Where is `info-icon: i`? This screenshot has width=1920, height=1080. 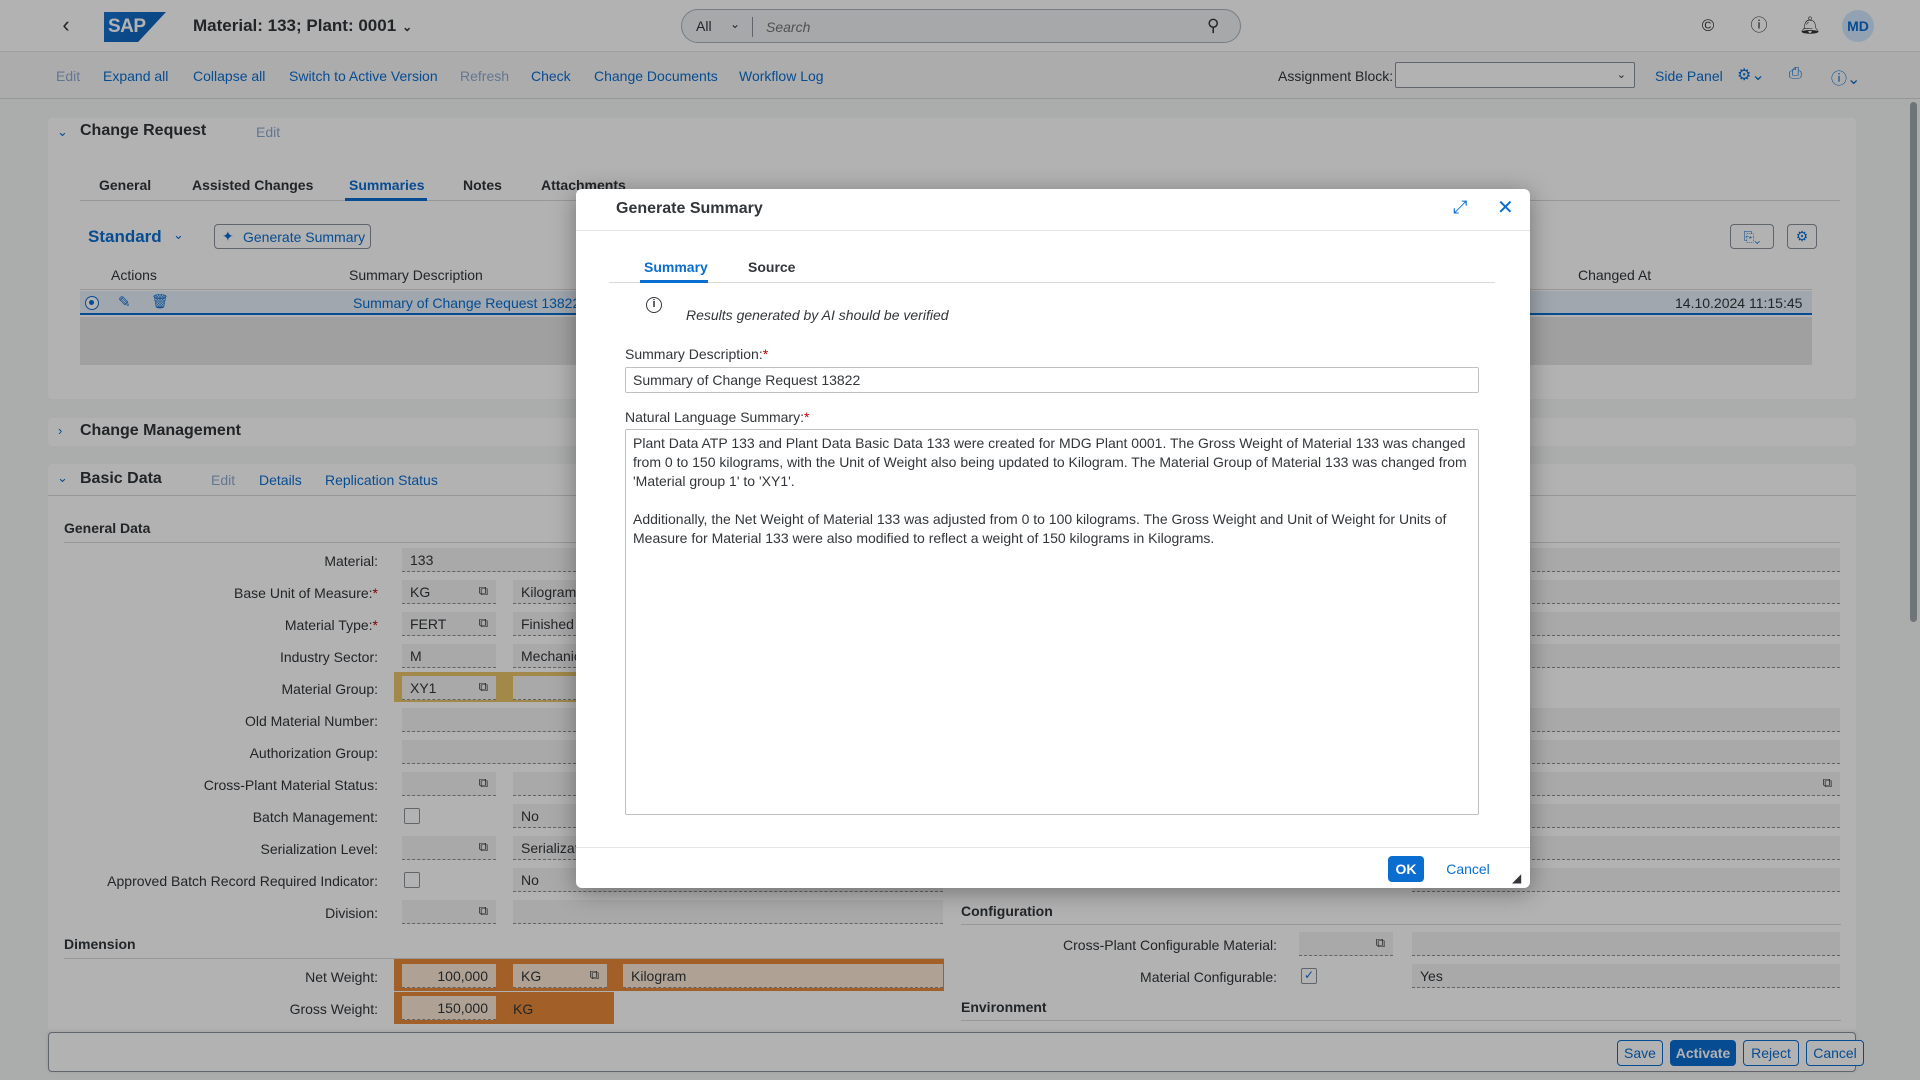
info-icon: i is located at coordinates (654, 305).